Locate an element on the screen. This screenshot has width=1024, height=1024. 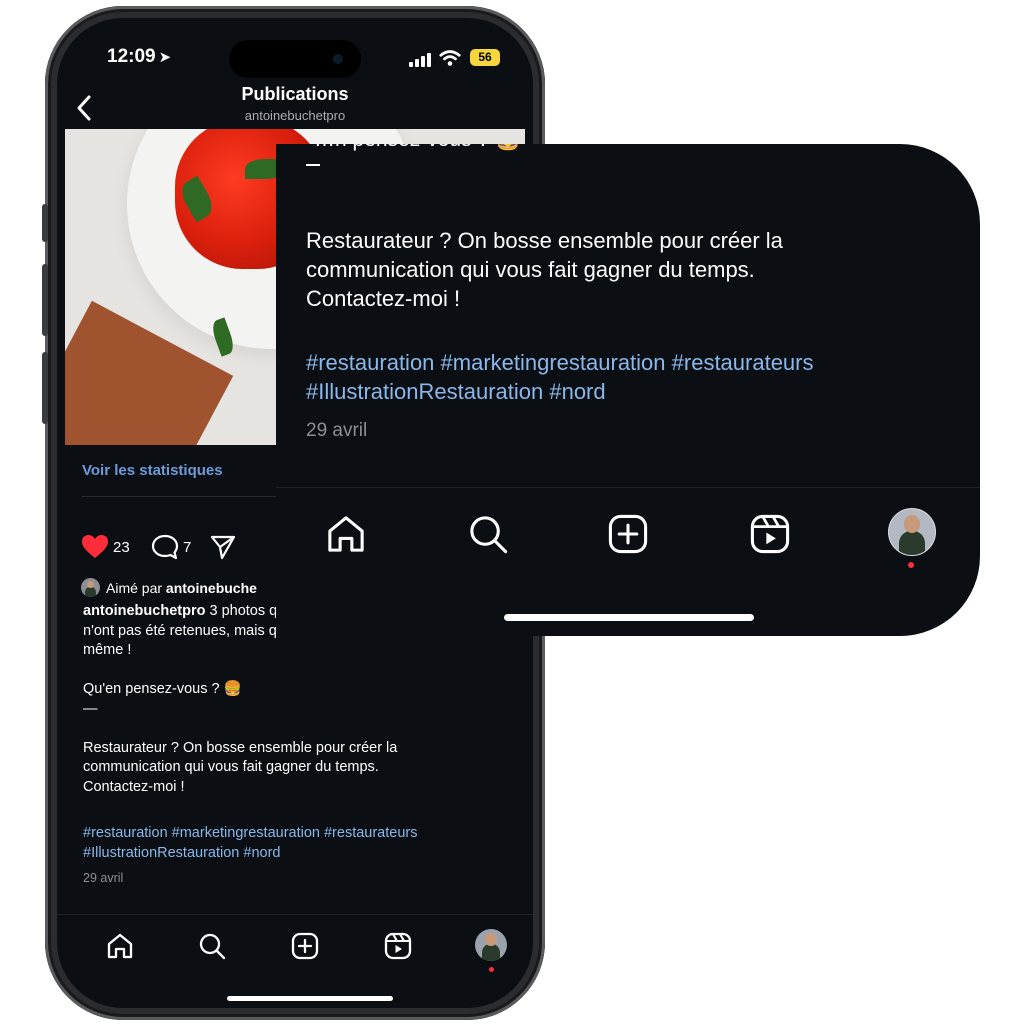
tab-search is located at coordinates (212, 946).